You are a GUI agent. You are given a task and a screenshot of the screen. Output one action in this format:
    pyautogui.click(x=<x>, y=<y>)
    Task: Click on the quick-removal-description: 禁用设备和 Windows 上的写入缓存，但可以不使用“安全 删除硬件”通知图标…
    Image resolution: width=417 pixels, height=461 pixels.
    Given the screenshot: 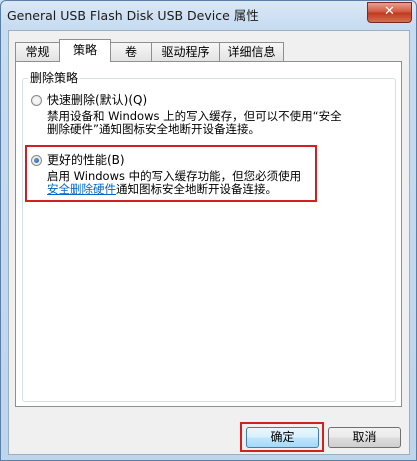 What is the action you would take?
    pyautogui.click(x=215, y=123)
    